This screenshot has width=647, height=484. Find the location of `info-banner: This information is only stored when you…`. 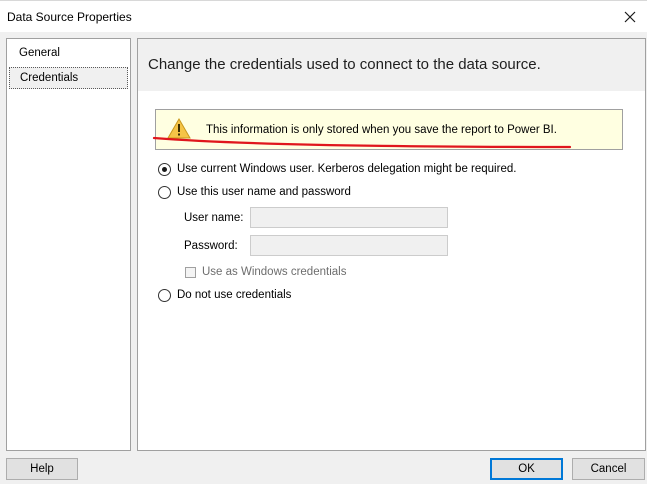

info-banner: This information is only stored when you… is located at coordinates (389, 129).